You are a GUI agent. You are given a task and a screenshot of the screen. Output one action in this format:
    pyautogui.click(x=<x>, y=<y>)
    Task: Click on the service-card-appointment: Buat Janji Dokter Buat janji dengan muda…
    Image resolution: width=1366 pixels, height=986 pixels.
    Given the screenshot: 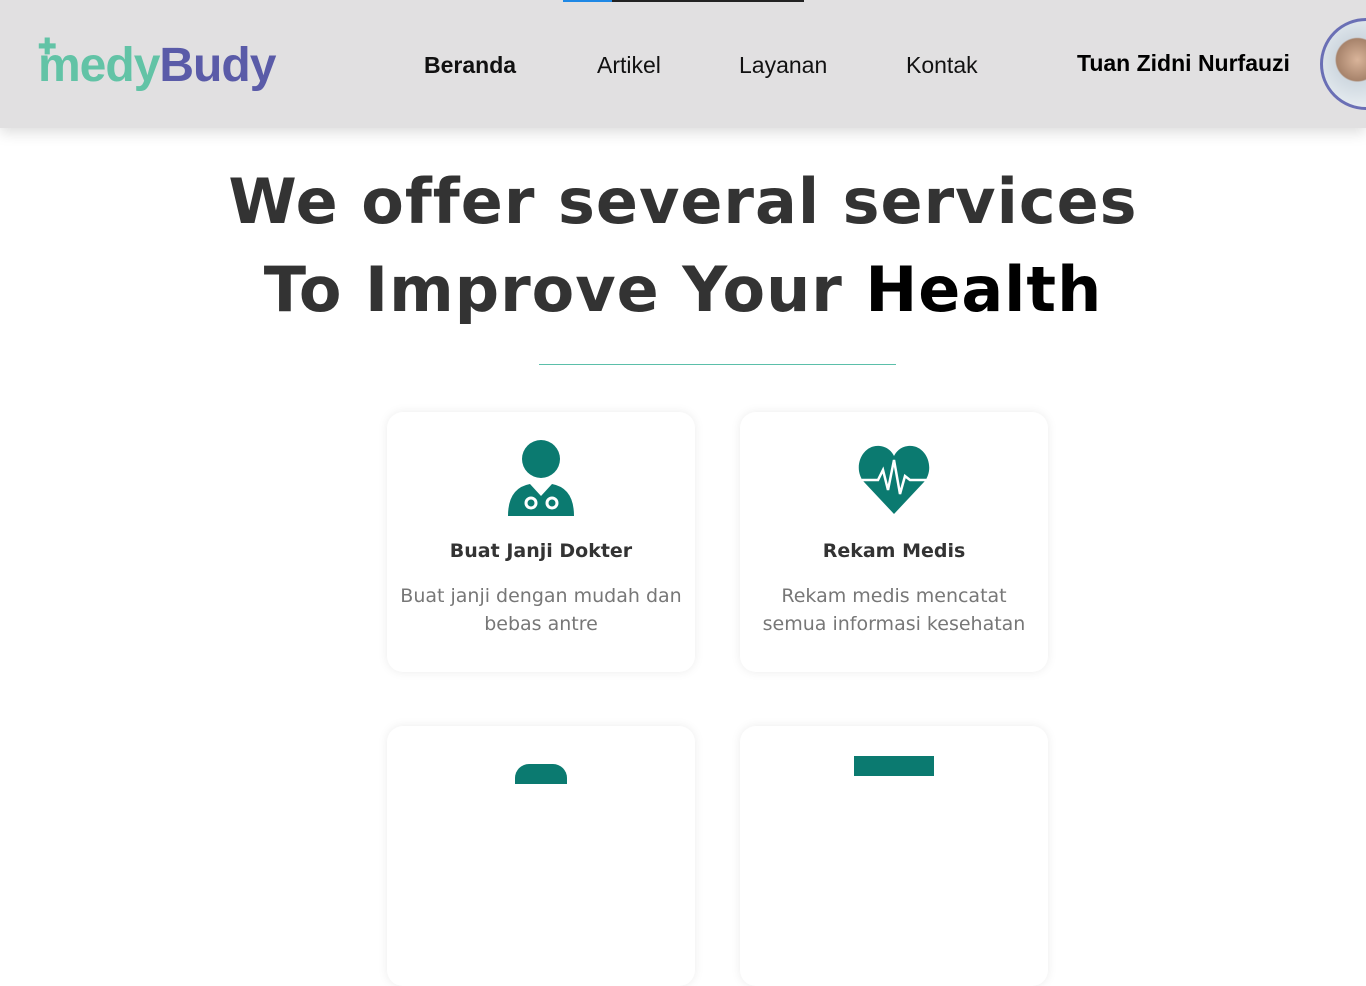 What is the action you would take?
    pyautogui.click(x=541, y=542)
    